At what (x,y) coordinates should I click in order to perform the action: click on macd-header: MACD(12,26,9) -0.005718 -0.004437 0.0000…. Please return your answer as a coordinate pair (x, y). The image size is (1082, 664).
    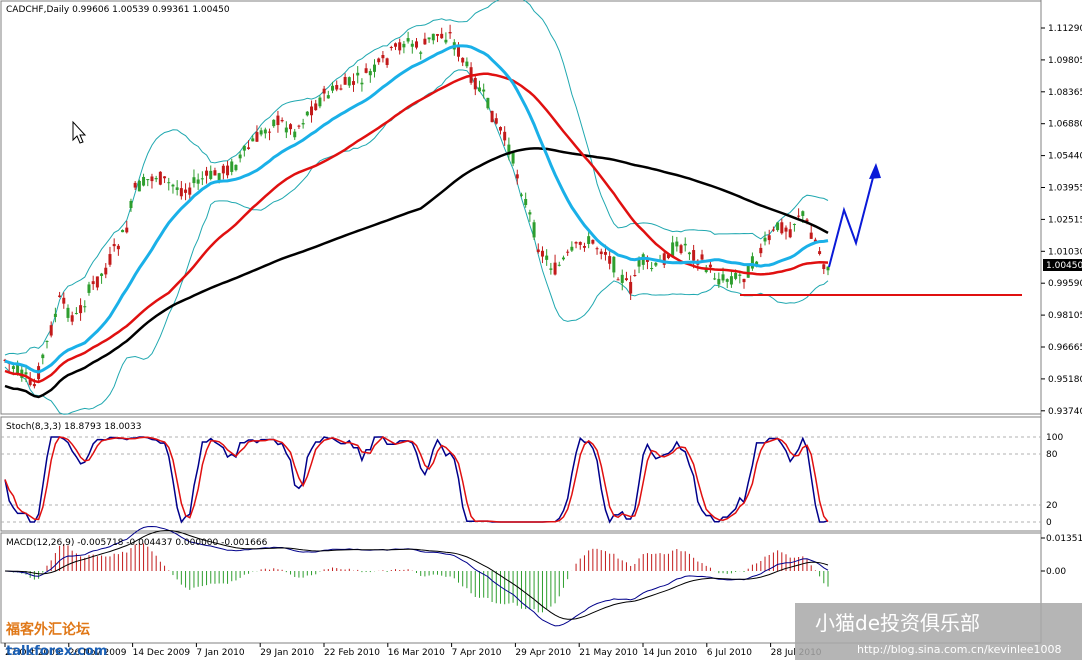
    Looking at the image, I should click on (137, 543).